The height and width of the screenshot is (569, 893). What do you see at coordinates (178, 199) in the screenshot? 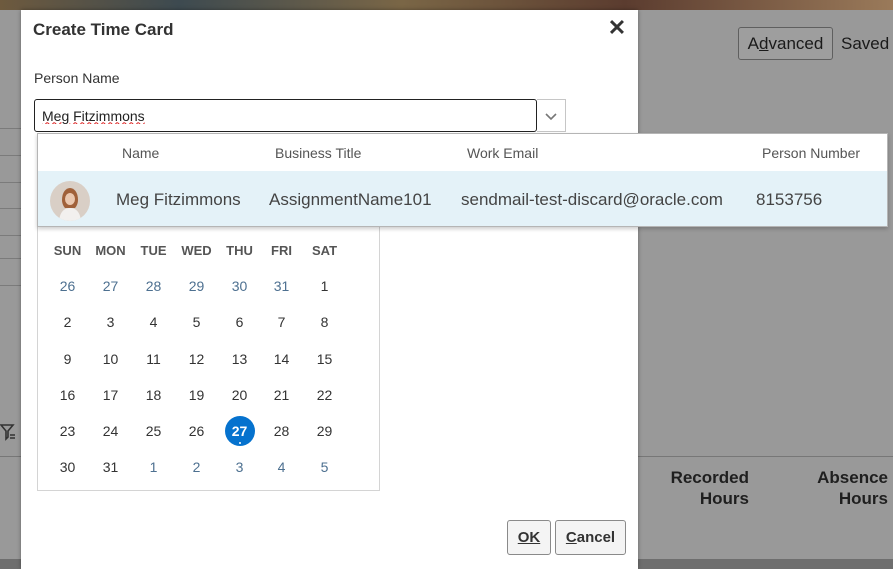
I see `result-name: Meg Fitzimmons` at bounding box center [178, 199].